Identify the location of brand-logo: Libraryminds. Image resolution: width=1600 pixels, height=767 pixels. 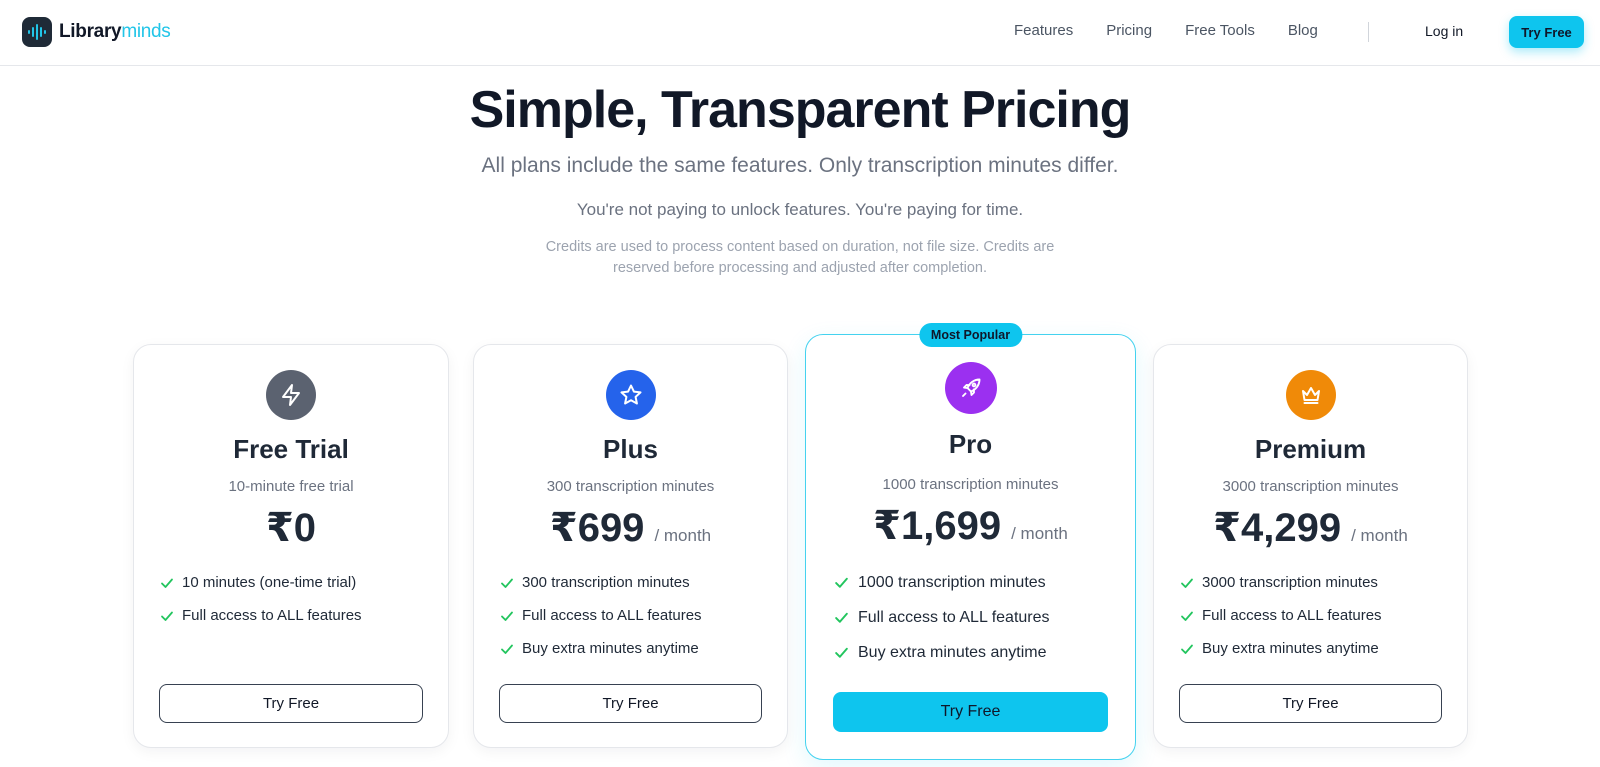
(96, 32).